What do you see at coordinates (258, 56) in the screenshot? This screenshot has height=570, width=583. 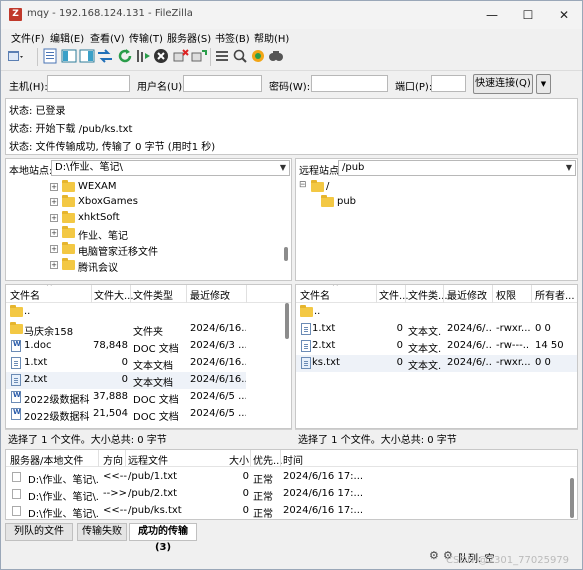 I see `sync-browse-icon` at bounding box center [258, 56].